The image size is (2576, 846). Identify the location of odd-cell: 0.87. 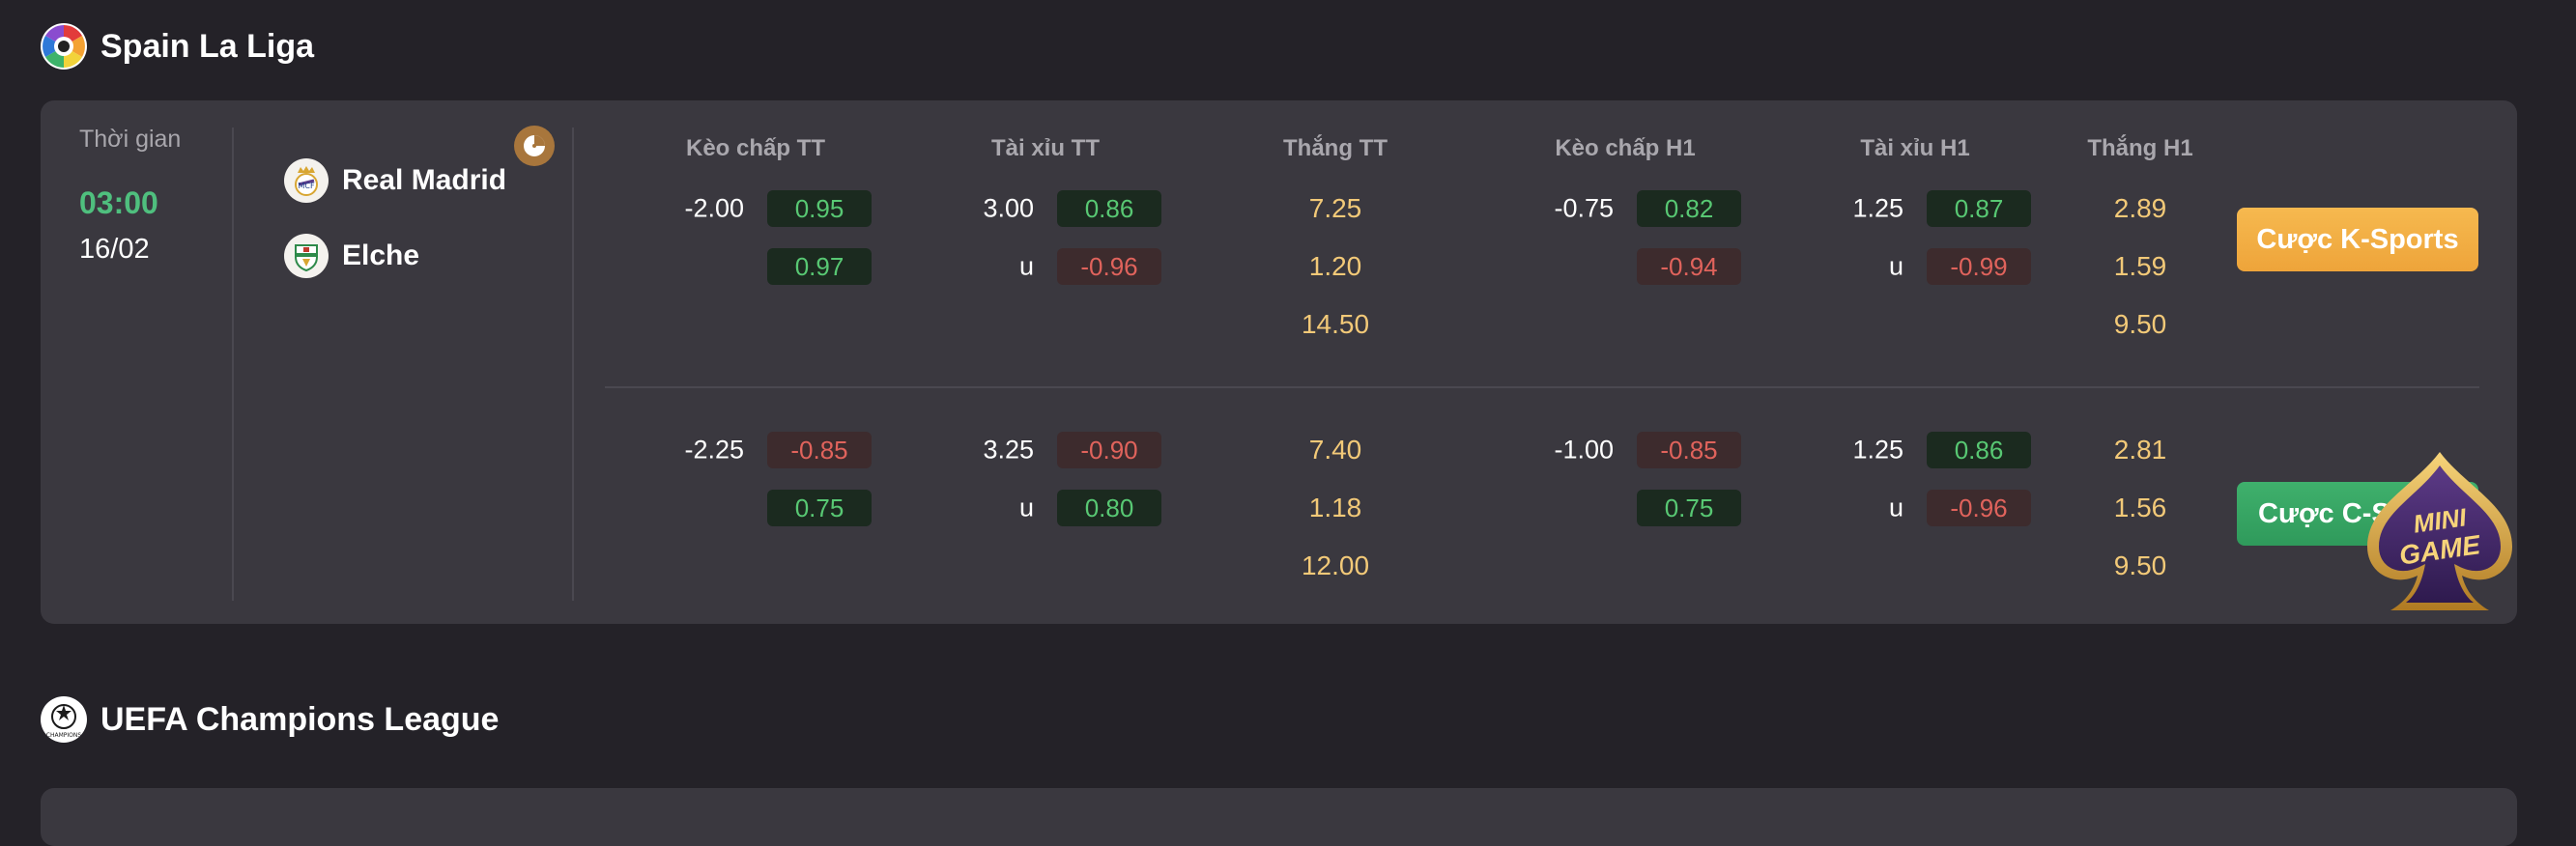
(1979, 208).